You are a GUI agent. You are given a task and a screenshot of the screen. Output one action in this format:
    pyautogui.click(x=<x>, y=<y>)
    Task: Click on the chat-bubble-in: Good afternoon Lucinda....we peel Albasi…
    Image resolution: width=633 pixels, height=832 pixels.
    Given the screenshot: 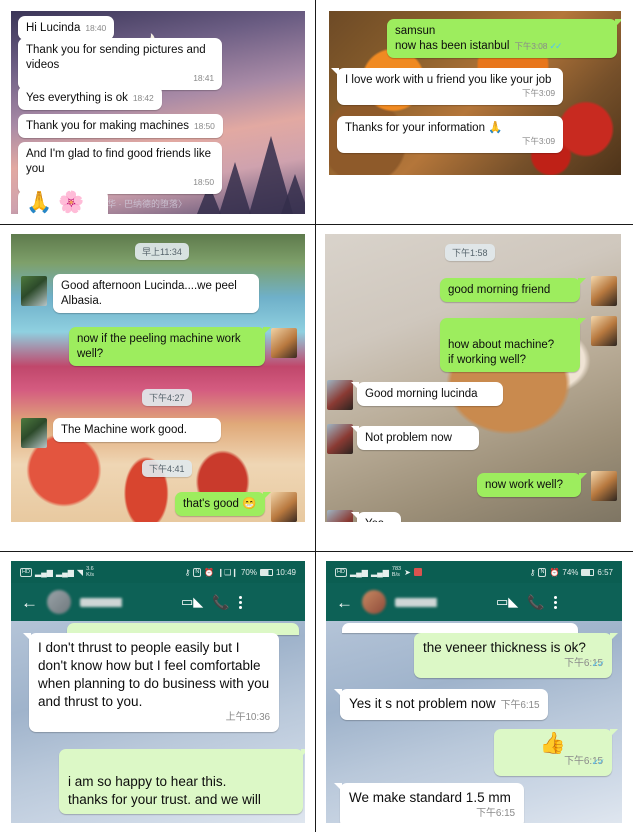 What is the action you would take?
    pyautogui.click(x=156, y=293)
    